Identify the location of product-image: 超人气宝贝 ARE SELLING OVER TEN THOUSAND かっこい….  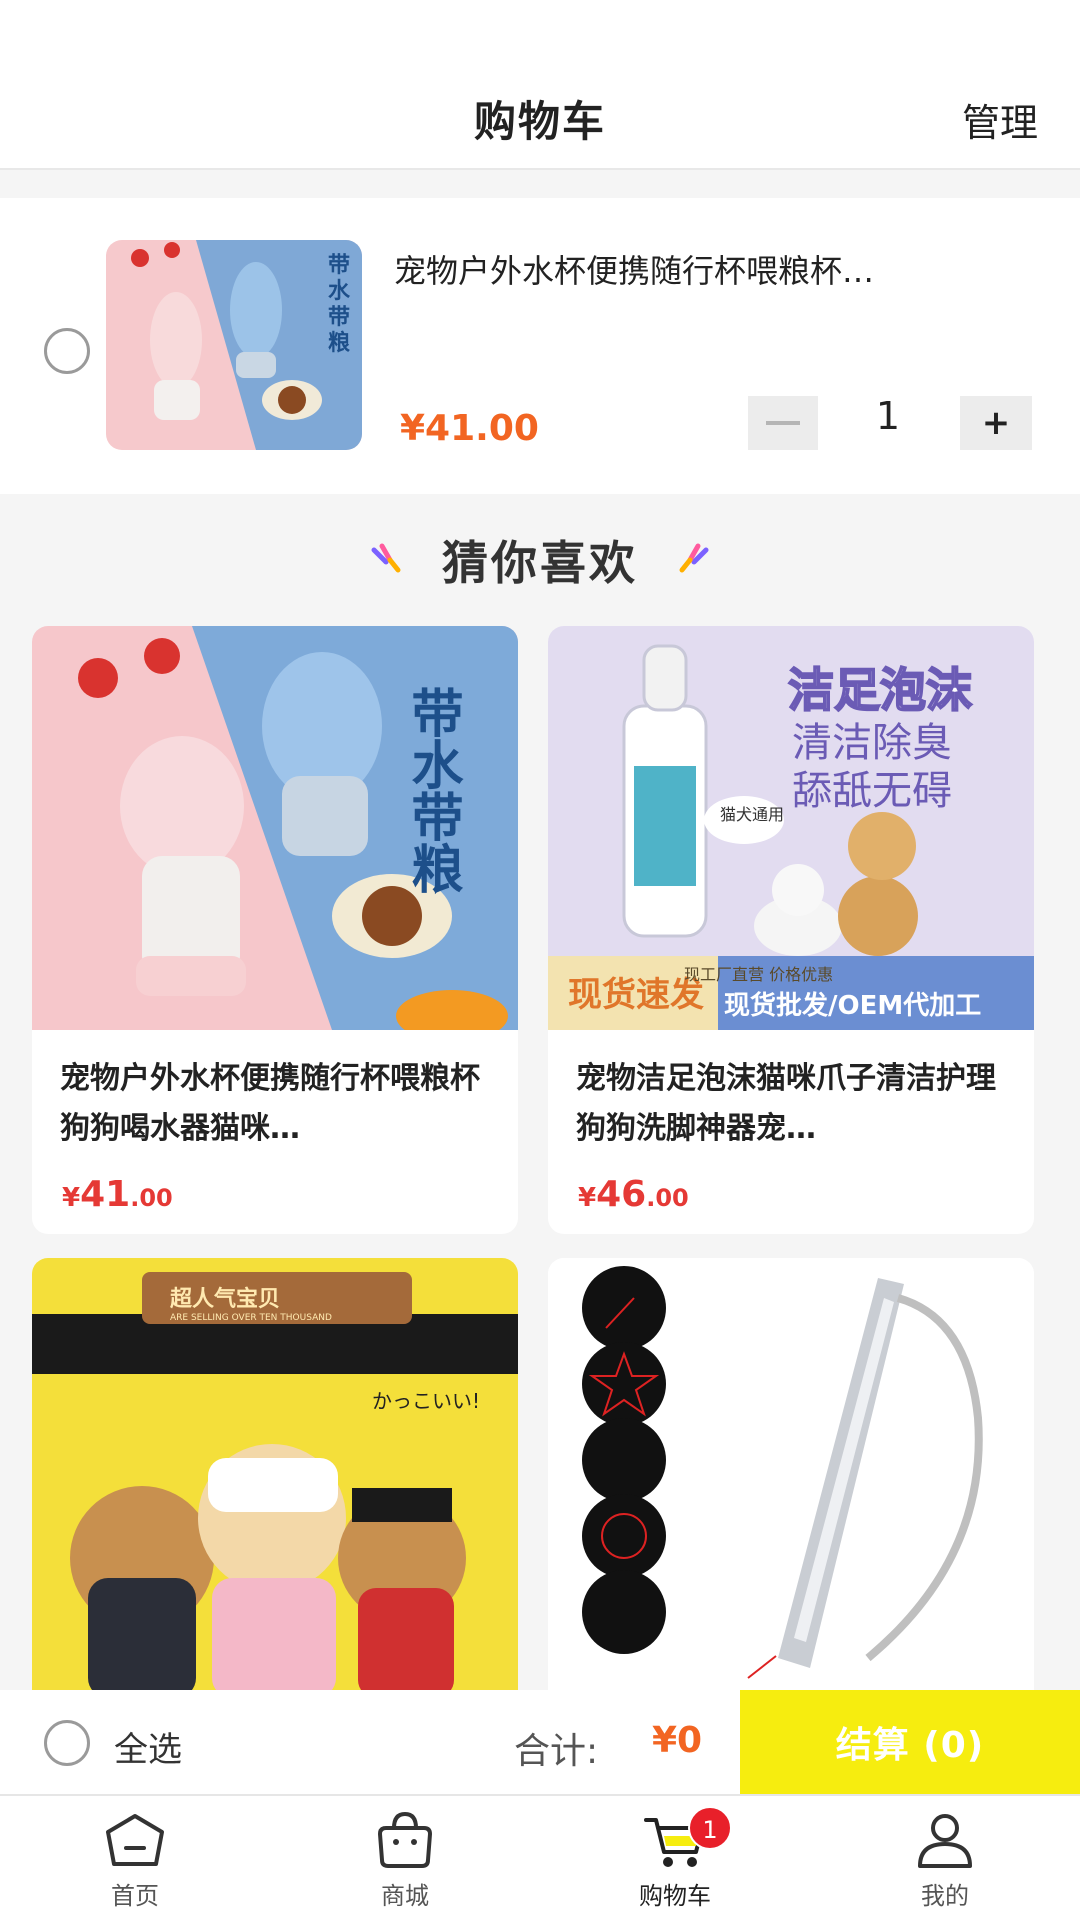
(275, 1488).